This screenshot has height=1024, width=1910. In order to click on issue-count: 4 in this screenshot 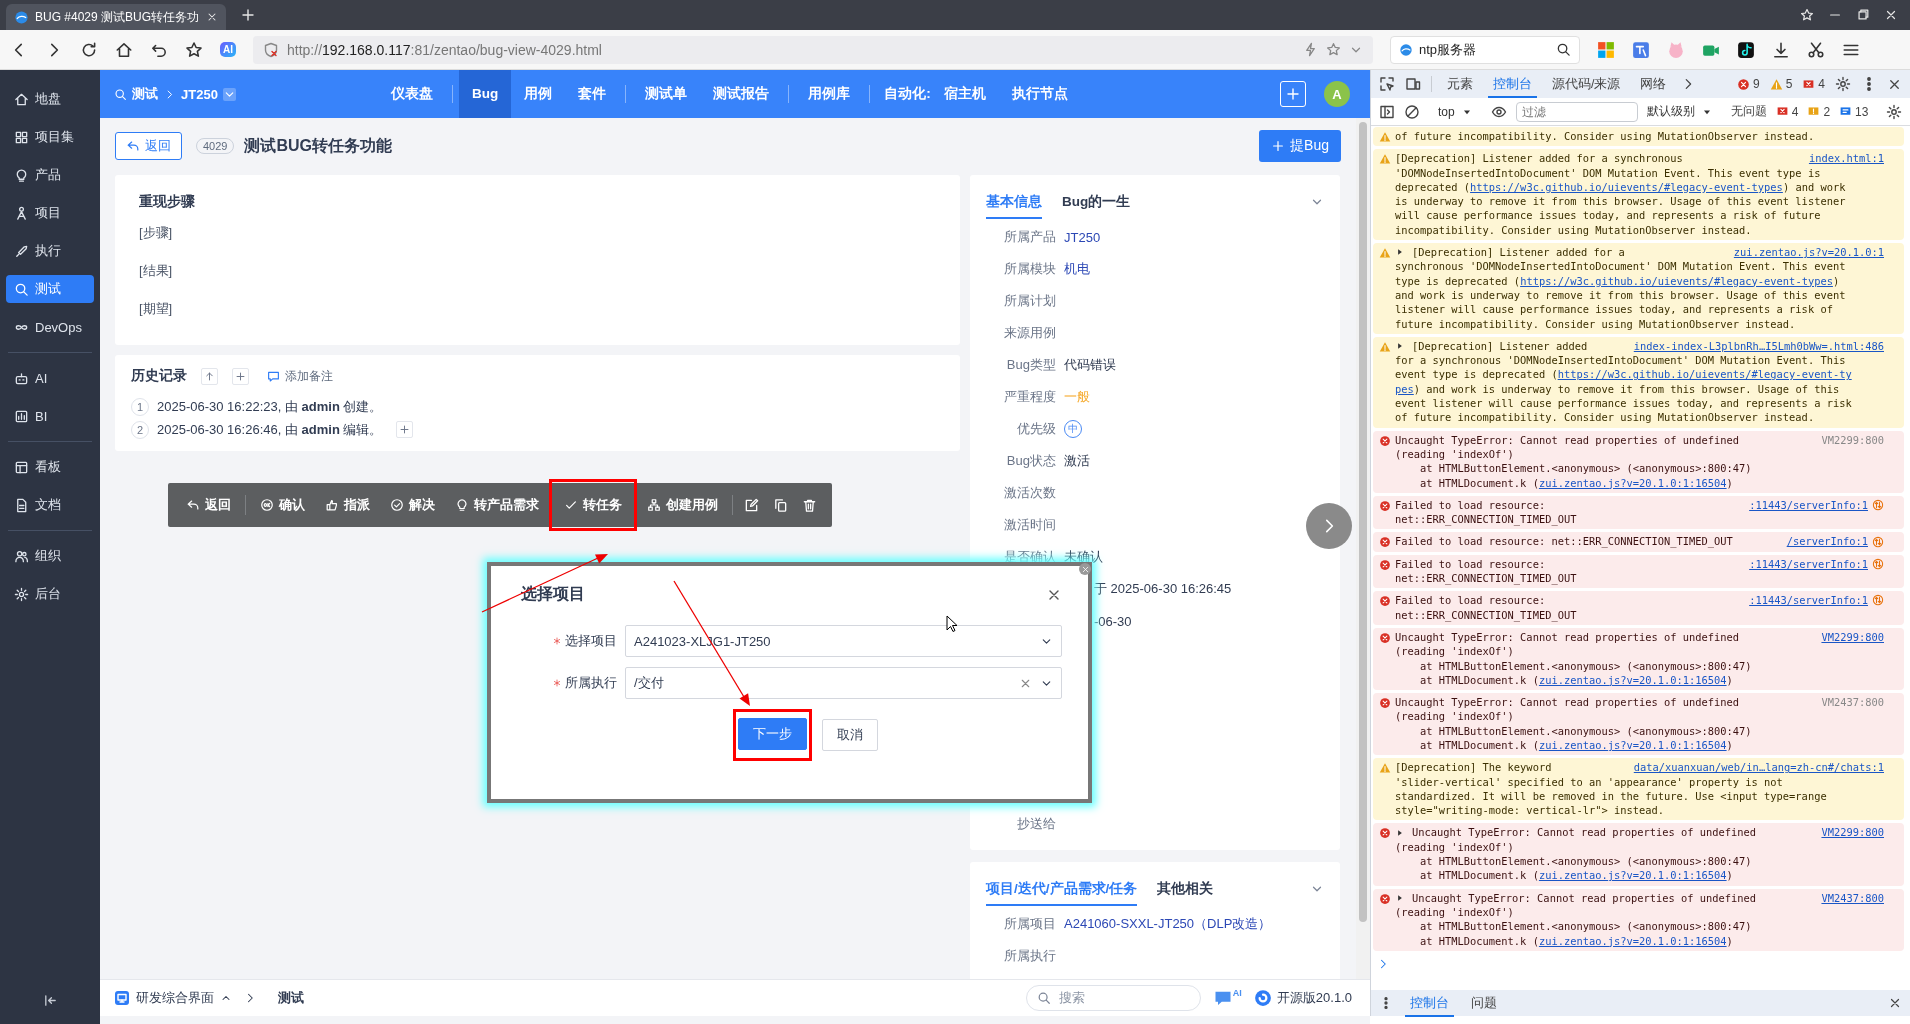, I will do `click(1787, 111)`.